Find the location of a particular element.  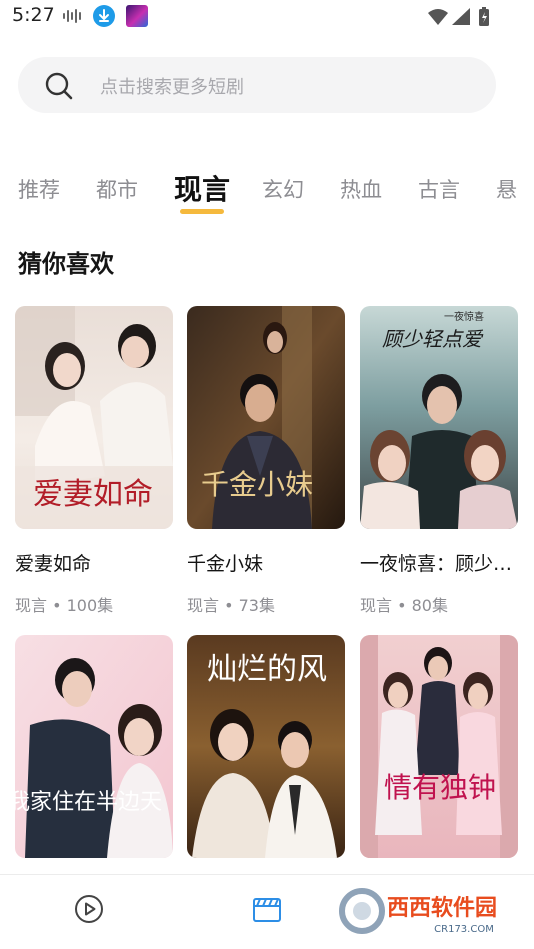

clapperboard-icon is located at coordinates (267, 912).